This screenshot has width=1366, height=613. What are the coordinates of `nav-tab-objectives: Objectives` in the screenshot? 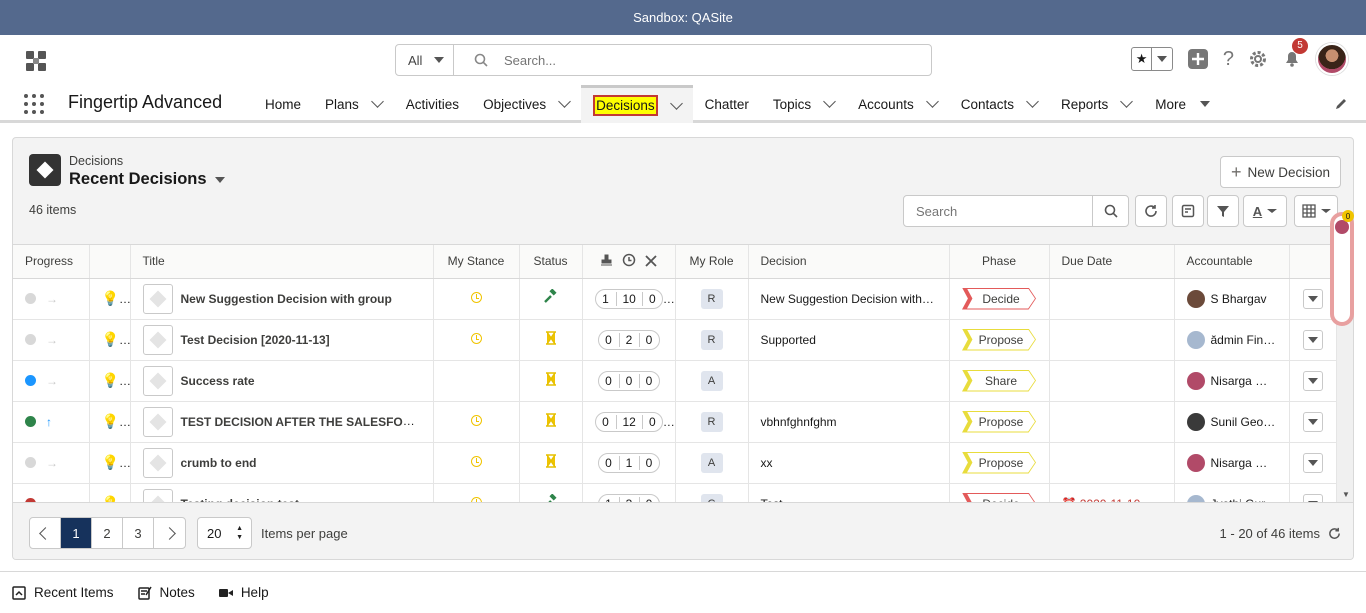 It's located at (526, 104).